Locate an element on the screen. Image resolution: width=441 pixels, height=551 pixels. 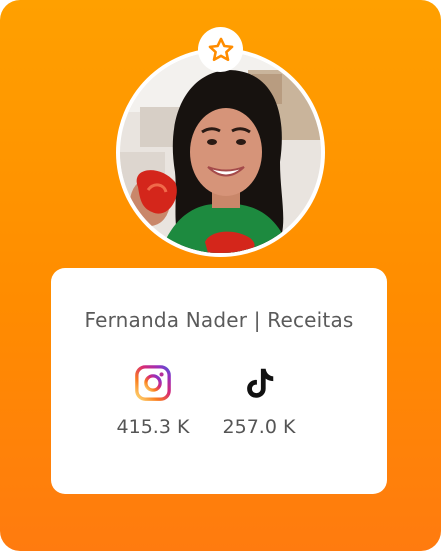
profile-name: Fernanda Nader | Receitas is located at coordinates (219, 320).